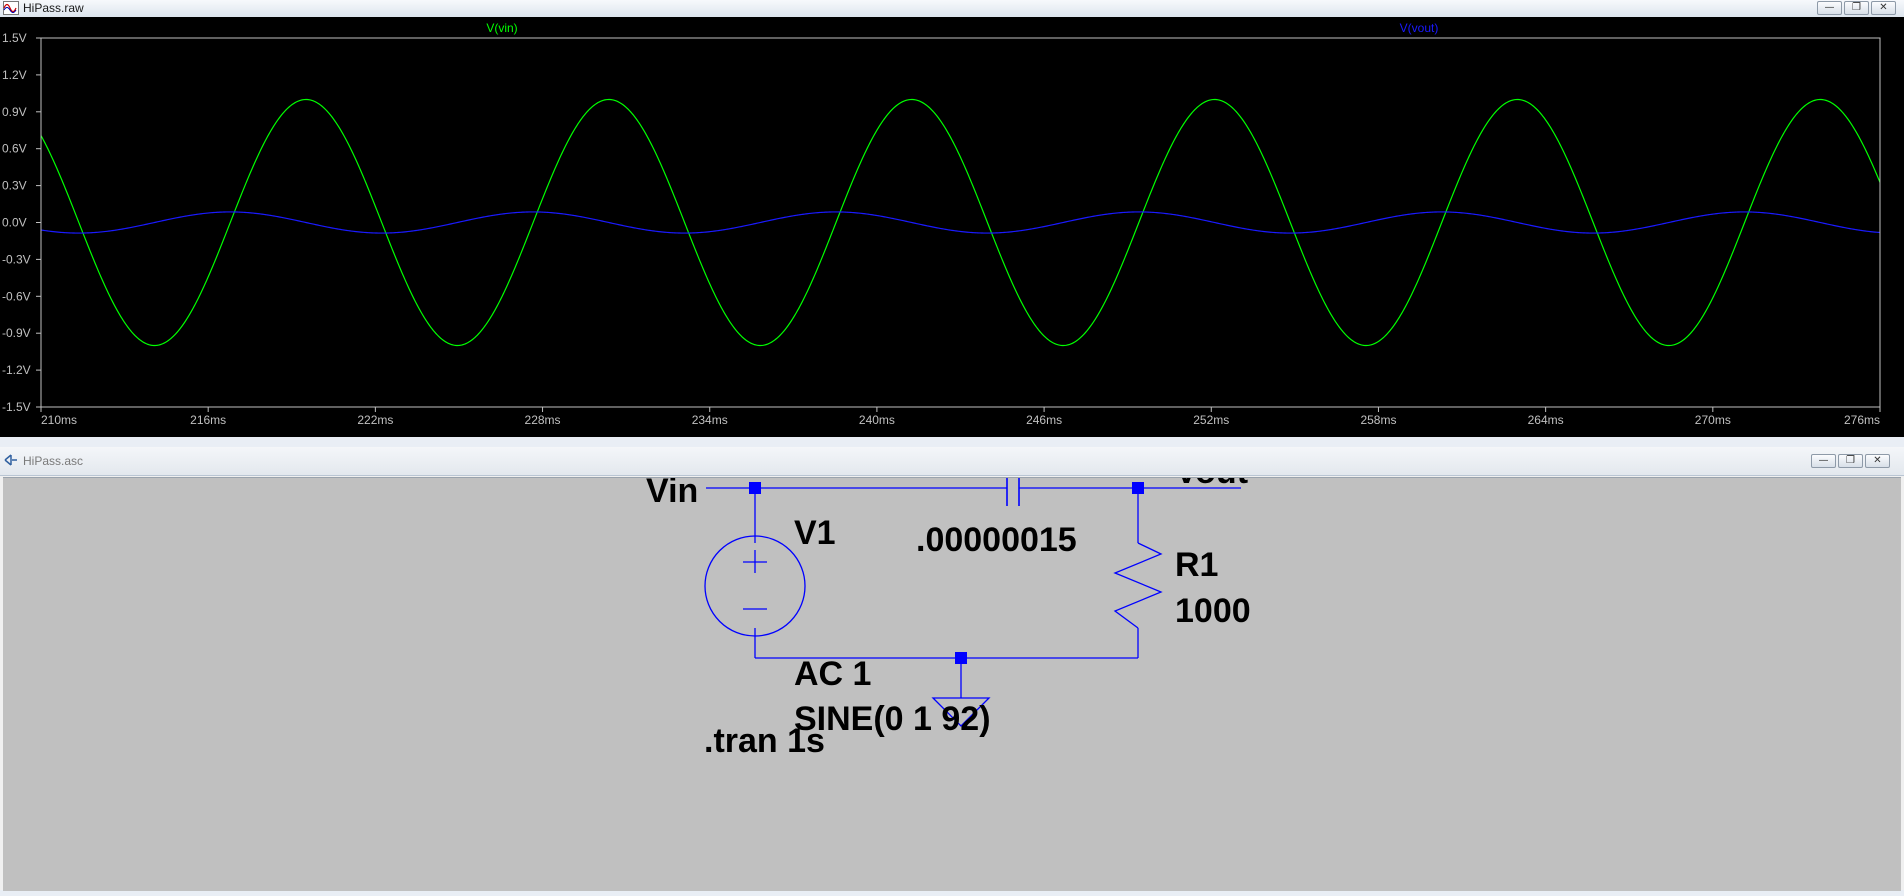 The width and height of the screenshot is (1904, 896). Describe the element at coordinates (1044, 420) in the screenshot. I see `x-tick-label: 246ms` at that location.